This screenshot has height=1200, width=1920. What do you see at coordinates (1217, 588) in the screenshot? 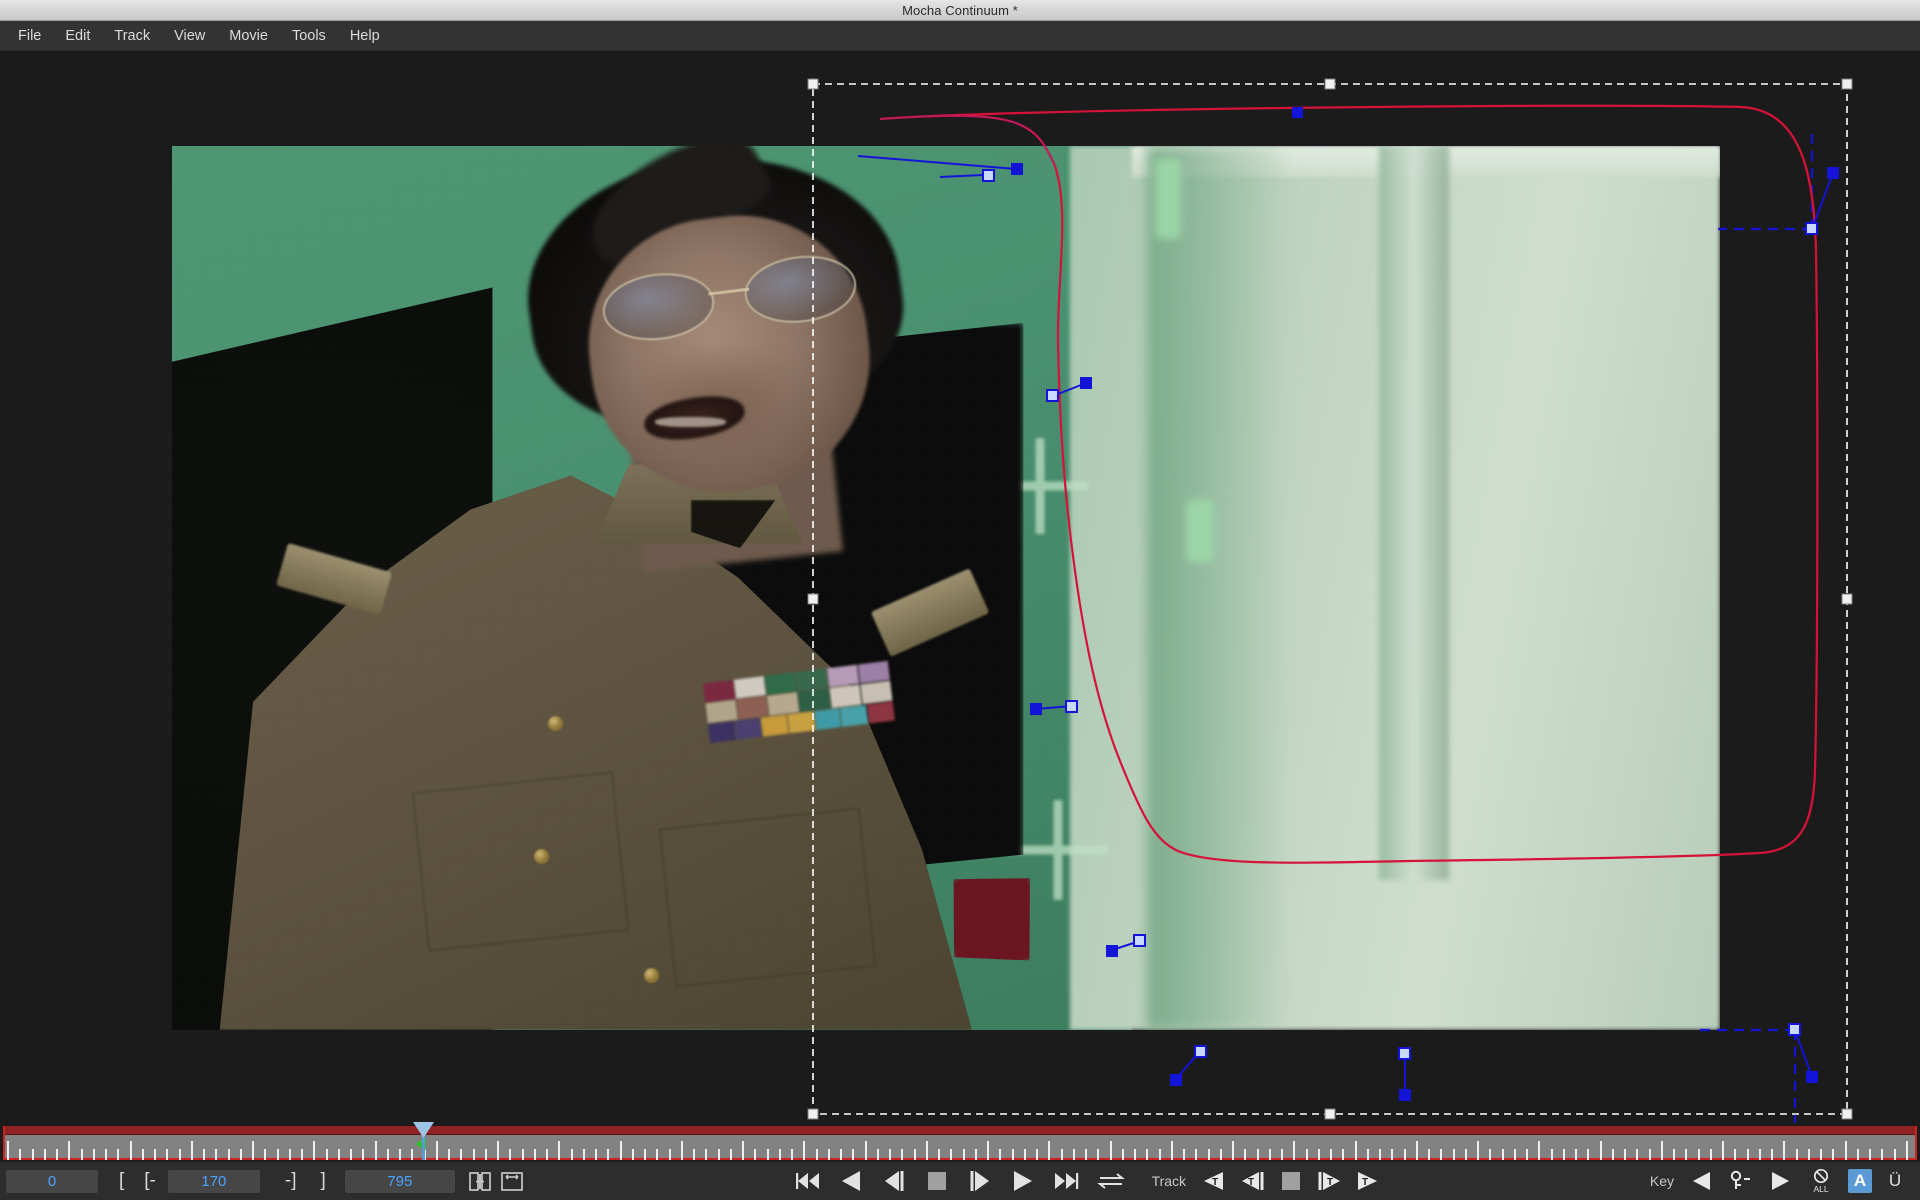
I see `panel-left-edge` at bounding box center [1217, 588].